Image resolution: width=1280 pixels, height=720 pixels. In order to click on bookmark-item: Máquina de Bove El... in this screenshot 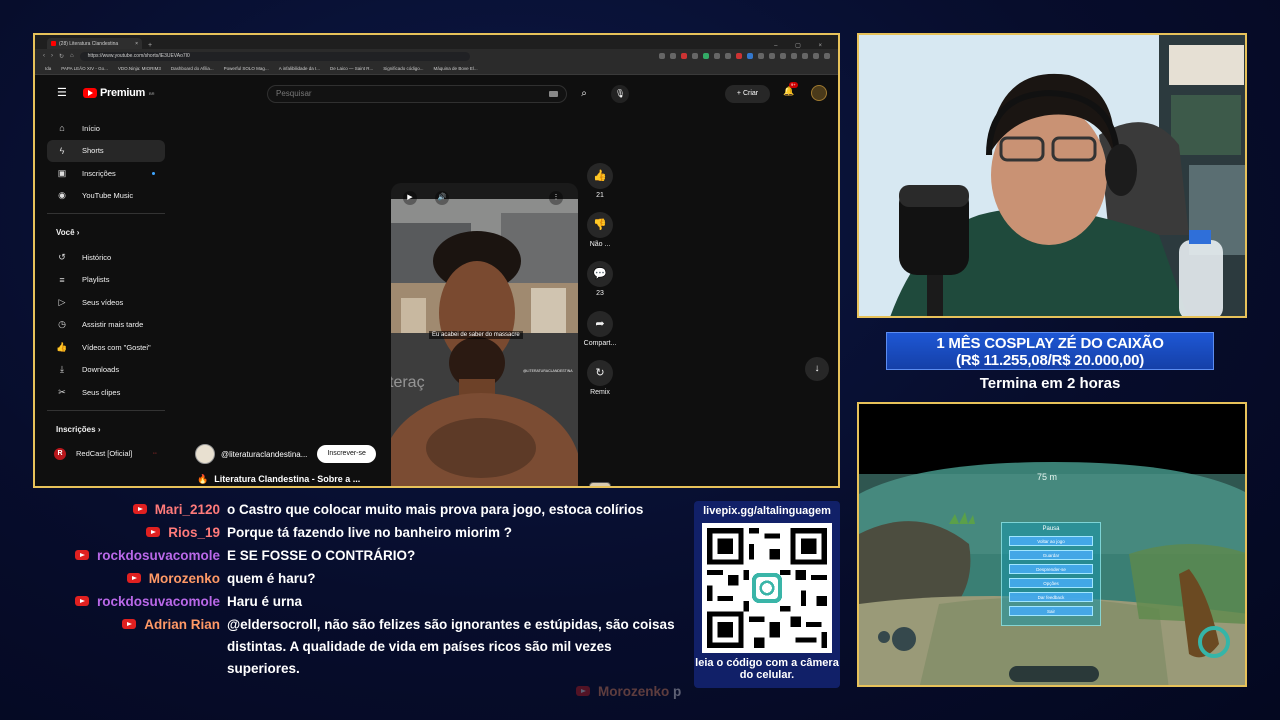, I will do `click(456, 68)`.